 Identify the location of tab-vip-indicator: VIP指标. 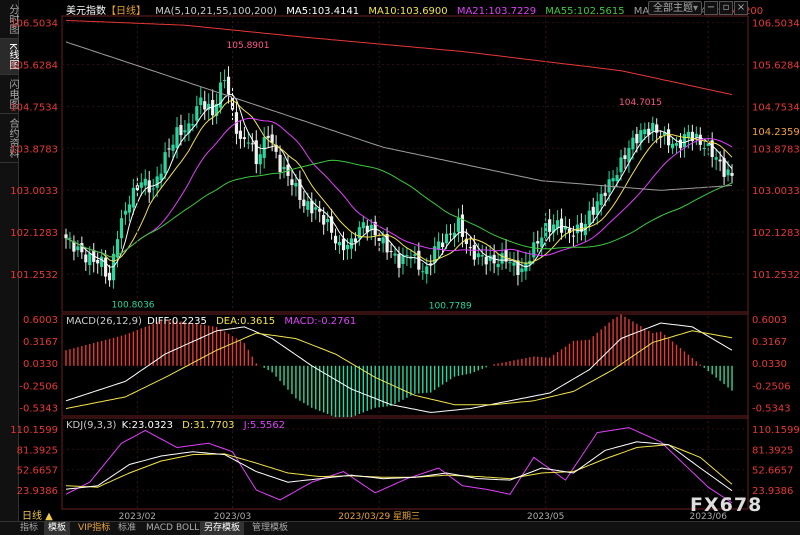
(94, 528).